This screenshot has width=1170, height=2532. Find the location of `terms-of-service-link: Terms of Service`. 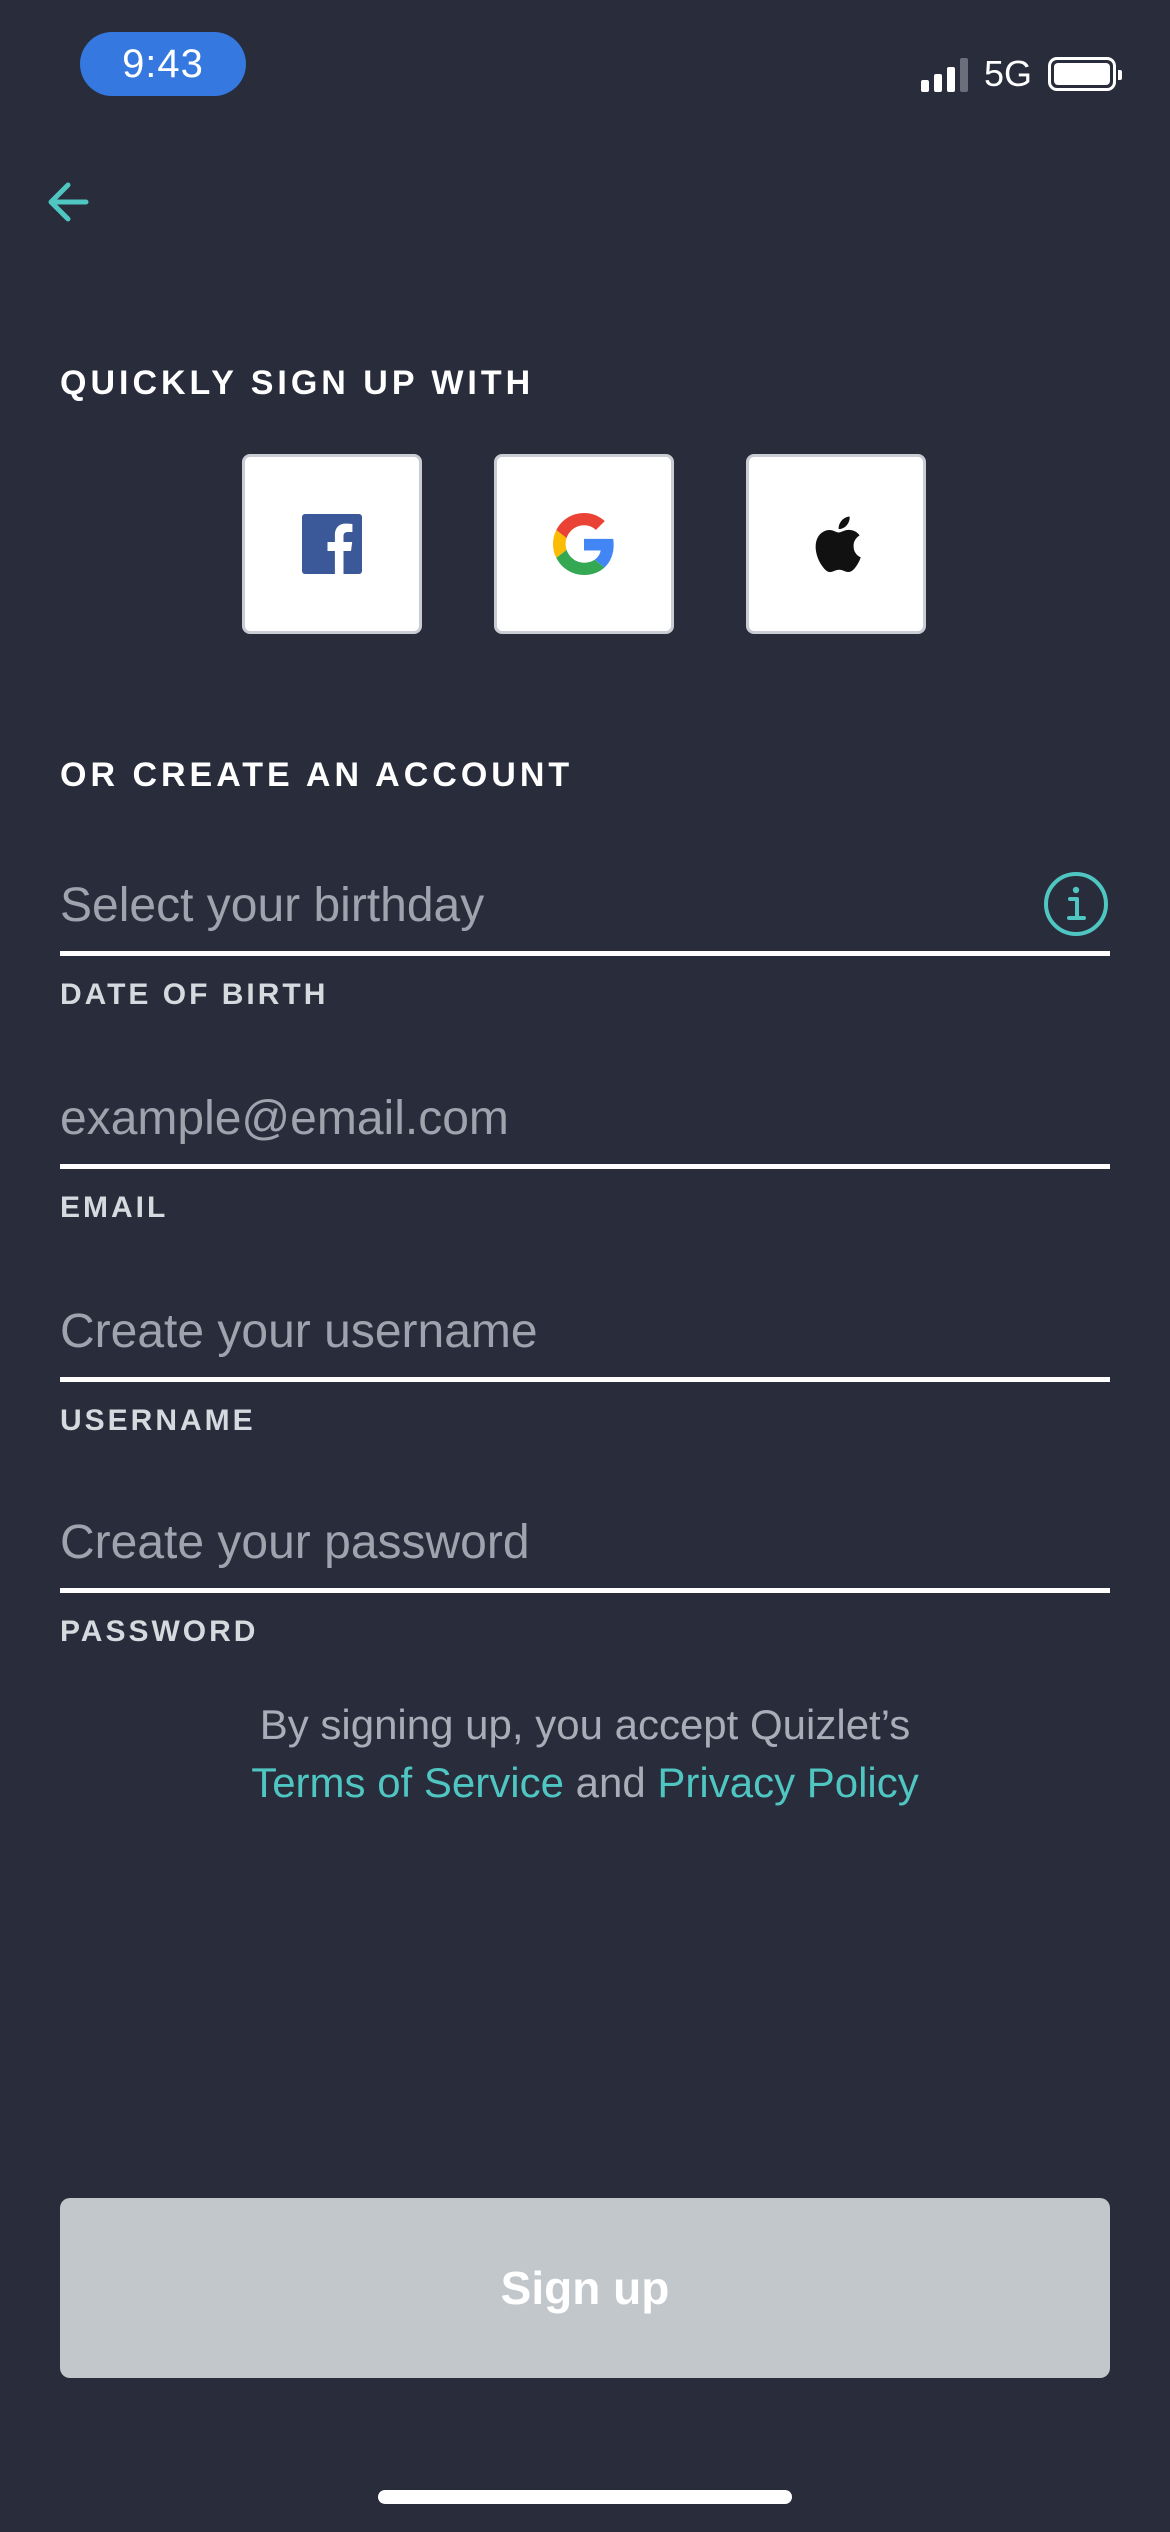

terms-of-service-link: Terms of Service is located at coordinates (407, 1782).